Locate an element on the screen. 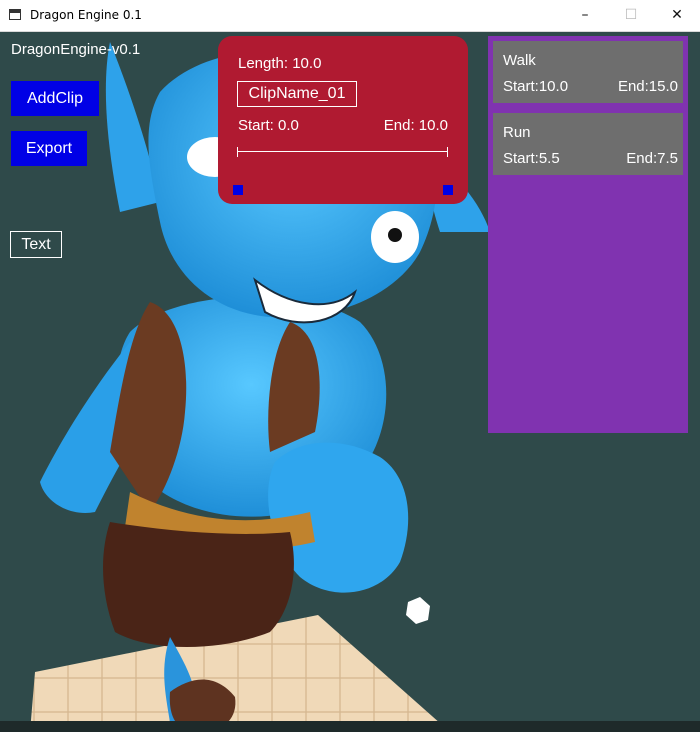 The height and width of the screenshot is (732, 700). clip-end-handle is located at coordinates (448, 190).